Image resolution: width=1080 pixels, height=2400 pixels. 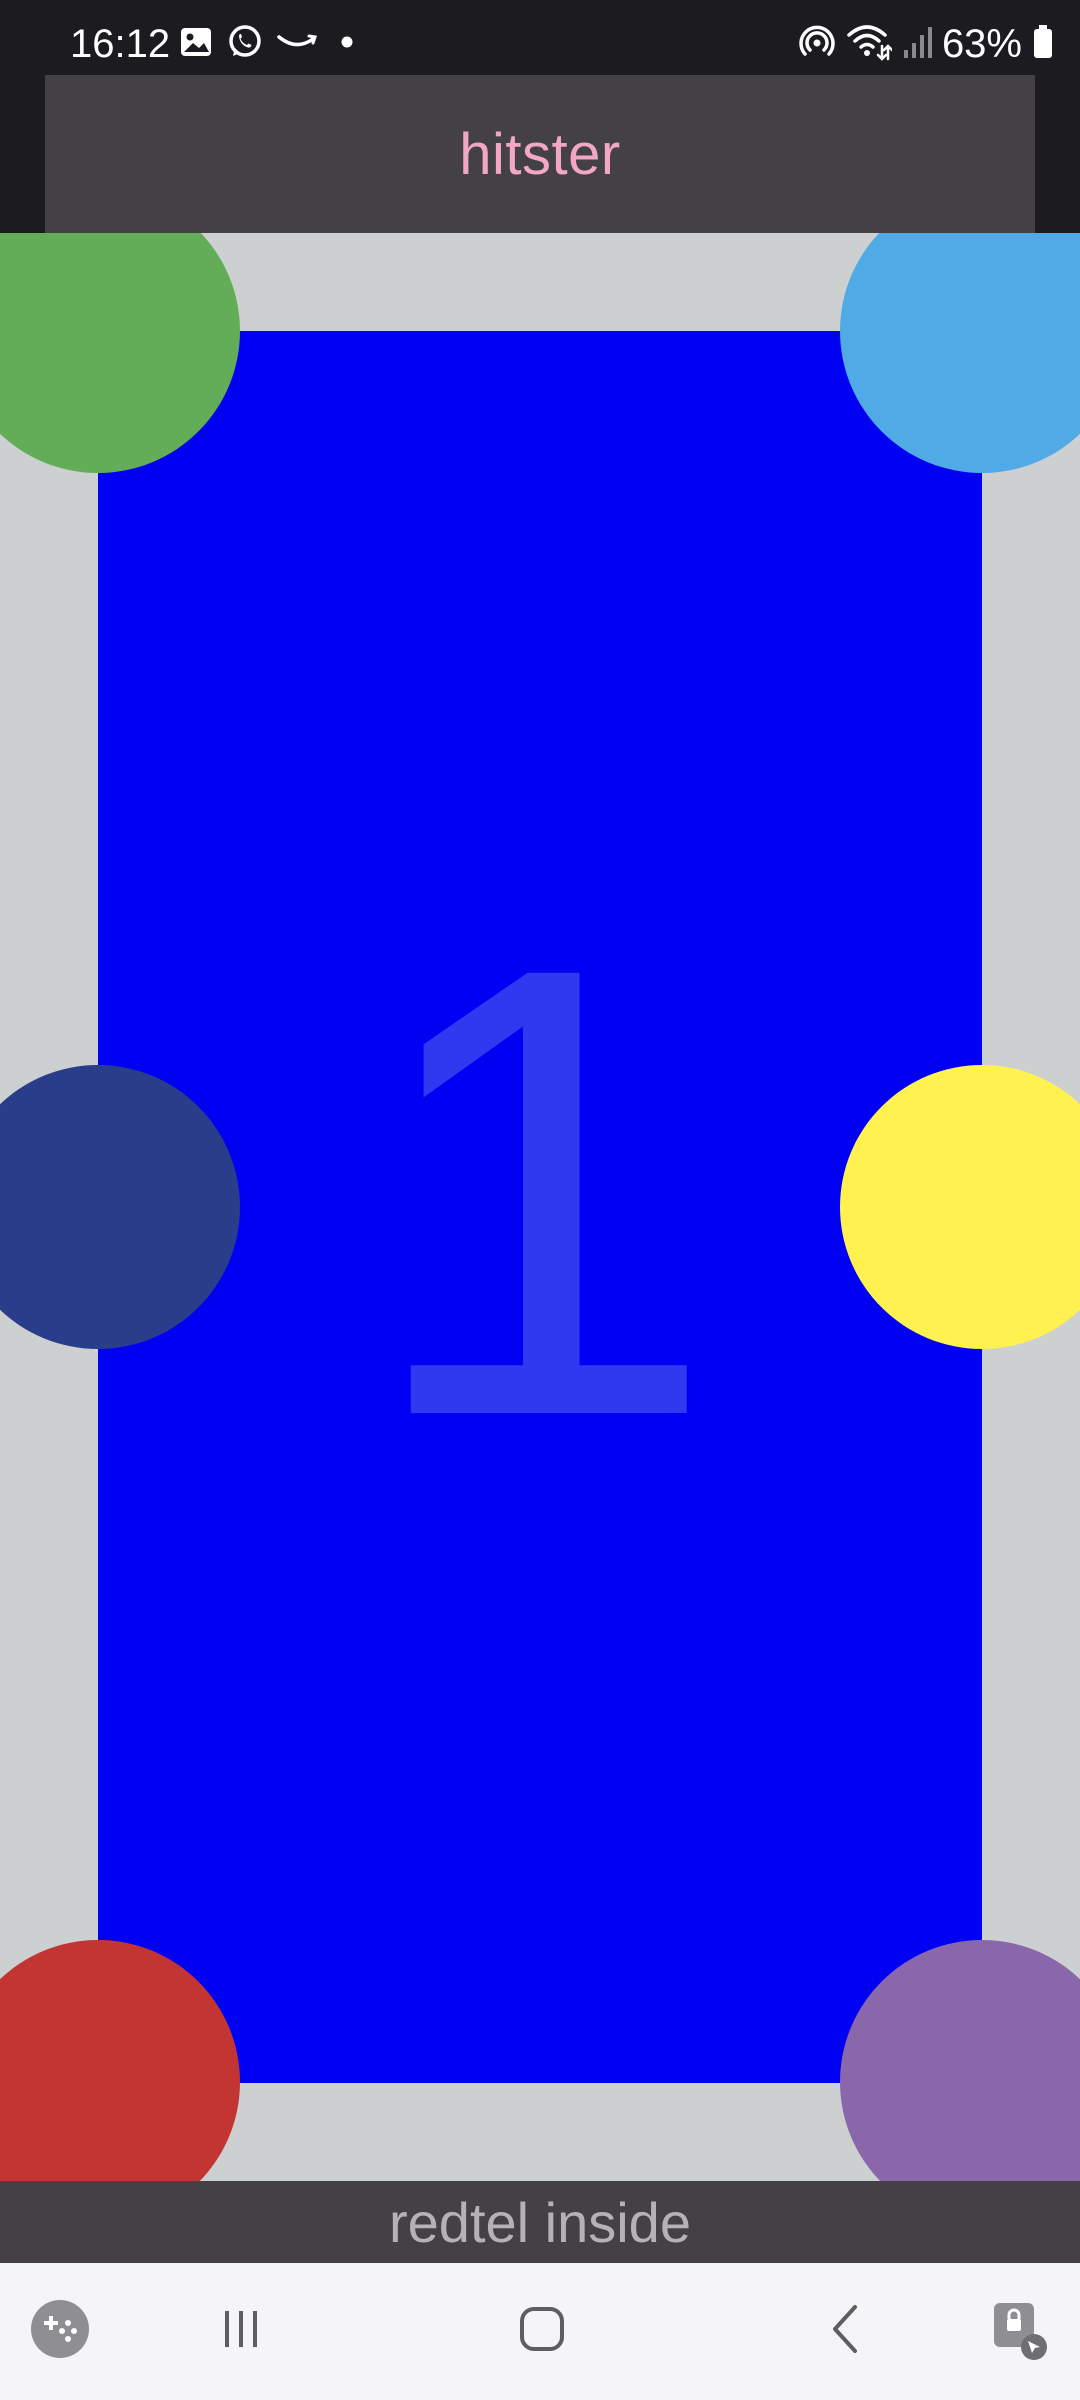 I want to click on app-title: hitster, so click(x=540, y=154).